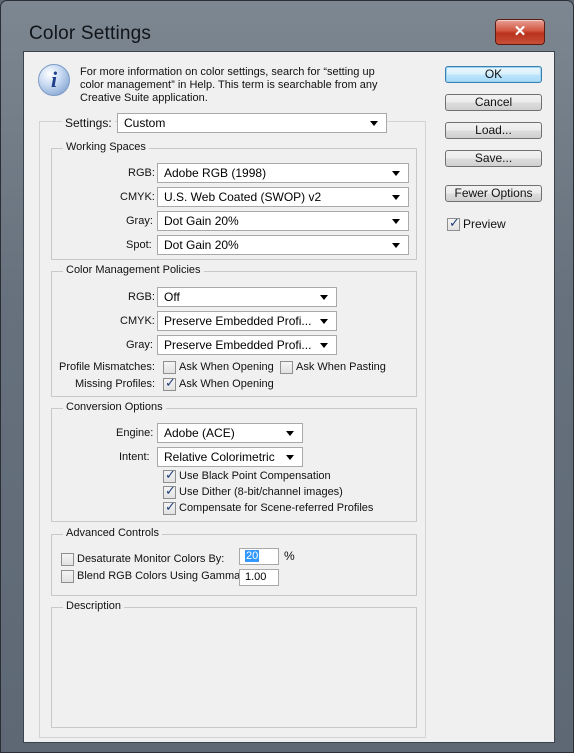  I want to click on cmp-rgb-value: Off, so click(172, 297).